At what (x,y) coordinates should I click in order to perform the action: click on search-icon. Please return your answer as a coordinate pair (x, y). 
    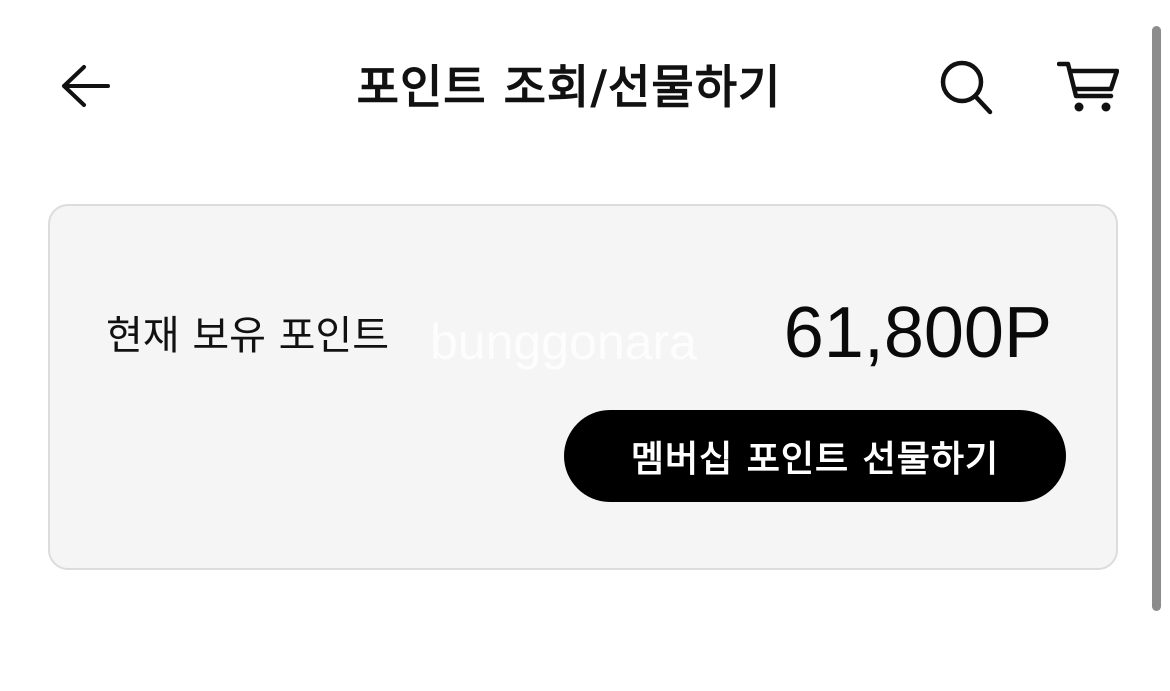
    Looking at the image, I should click on (966, 87).